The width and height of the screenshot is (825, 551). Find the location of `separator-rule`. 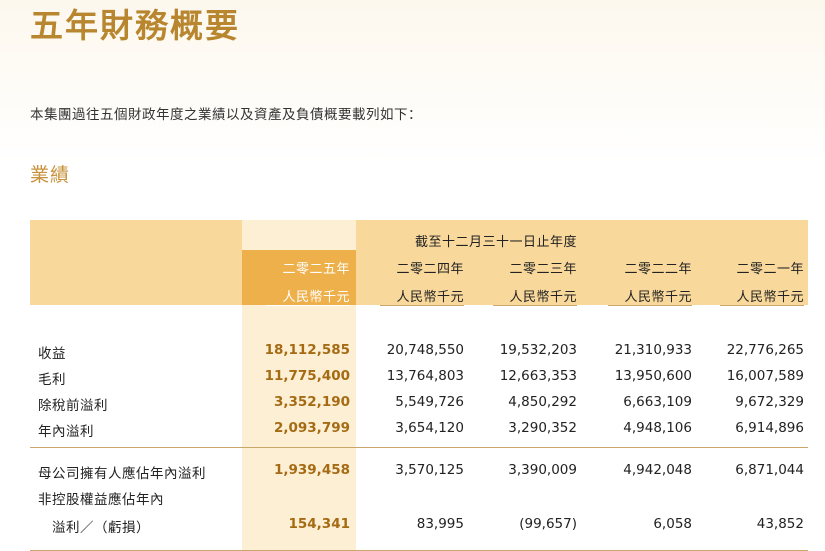

separator-rule is located at coordinates (419, 447).